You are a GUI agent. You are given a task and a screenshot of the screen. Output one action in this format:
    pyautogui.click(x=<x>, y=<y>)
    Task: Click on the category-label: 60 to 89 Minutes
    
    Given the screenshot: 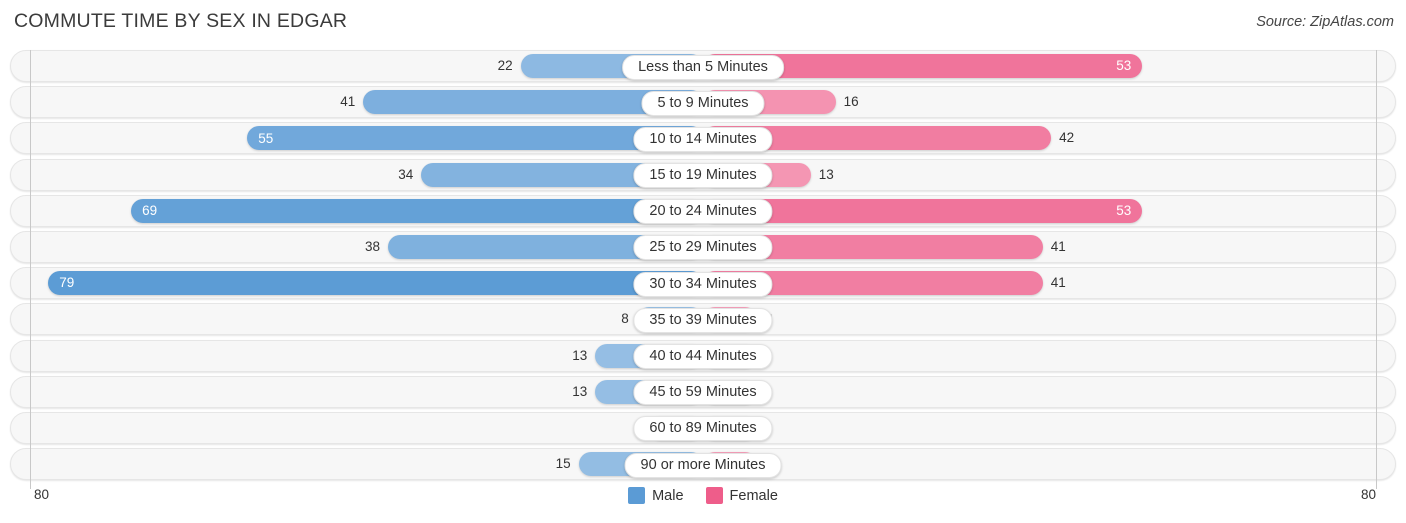 What is the action you would take?
    pyautogui.click(x=703, y=429)
    